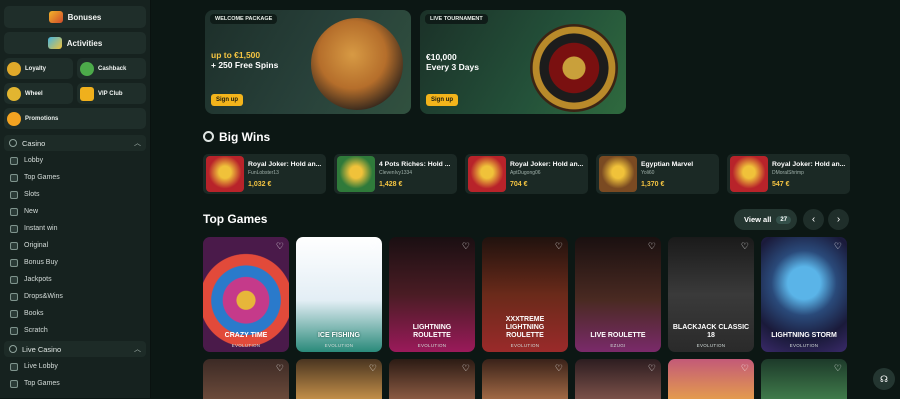 Image resolution: width=900 pixels, height=399 pixels. Describe the element at coordinates (781, 184) in the screenshot. I see `win-amount: 547 €` at that location.